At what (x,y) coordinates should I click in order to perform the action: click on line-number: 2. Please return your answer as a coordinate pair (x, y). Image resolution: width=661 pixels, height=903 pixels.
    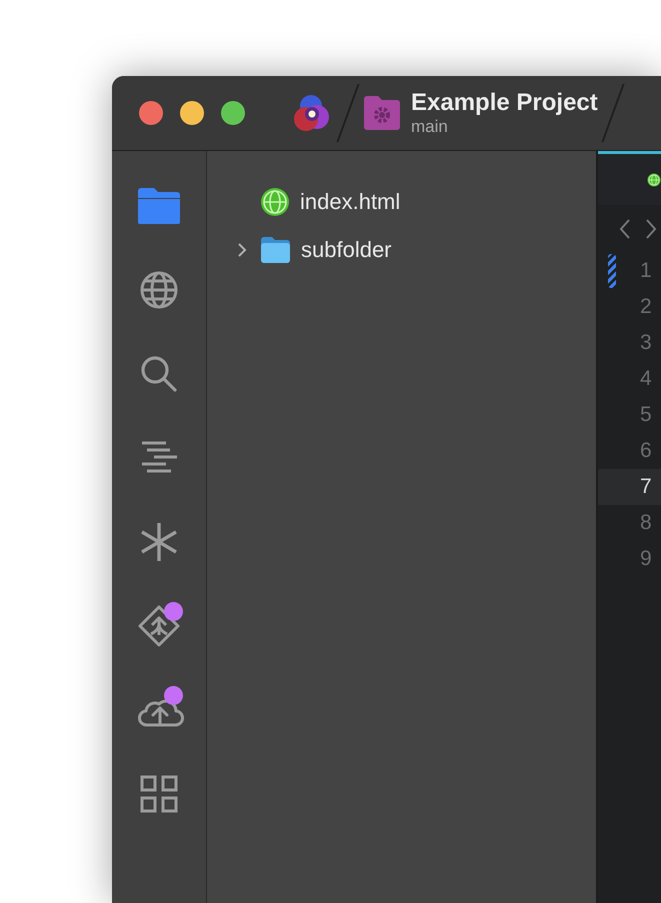
    Looking at the image, I should click on (646, 307).